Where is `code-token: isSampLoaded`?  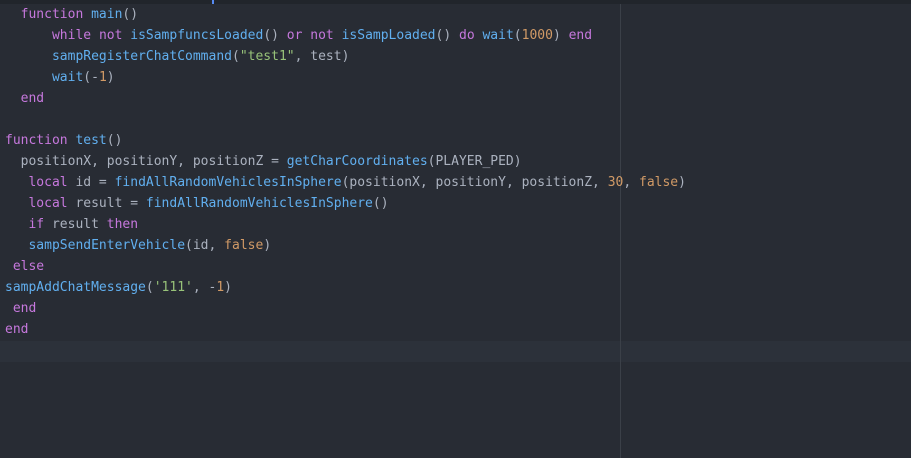 code-token: isSampLoaded is located at coordinates (388, 35).